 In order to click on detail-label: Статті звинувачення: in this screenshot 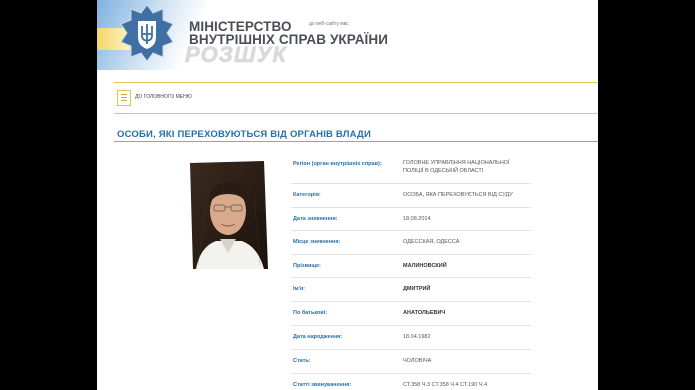, I will do `click(322, 385)`.